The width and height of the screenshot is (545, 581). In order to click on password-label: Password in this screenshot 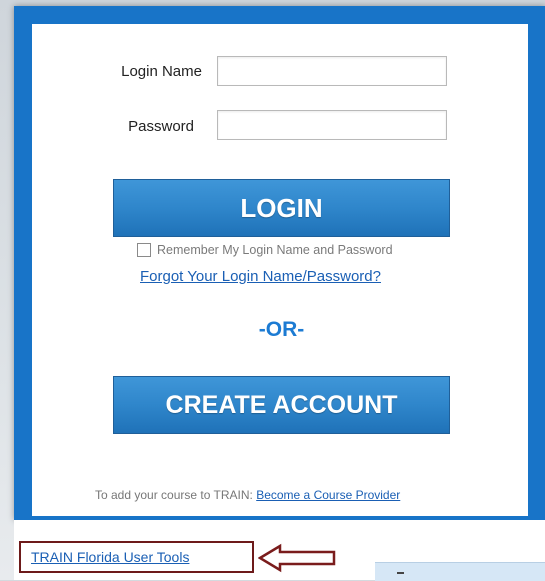, I will do `click(161, 126)`.